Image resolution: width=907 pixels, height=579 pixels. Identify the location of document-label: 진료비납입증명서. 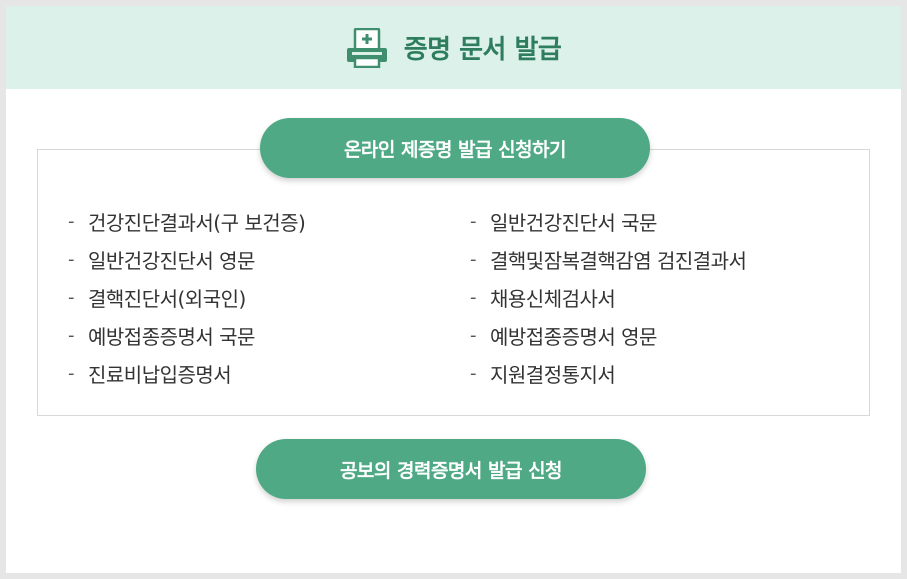
(160, 374).